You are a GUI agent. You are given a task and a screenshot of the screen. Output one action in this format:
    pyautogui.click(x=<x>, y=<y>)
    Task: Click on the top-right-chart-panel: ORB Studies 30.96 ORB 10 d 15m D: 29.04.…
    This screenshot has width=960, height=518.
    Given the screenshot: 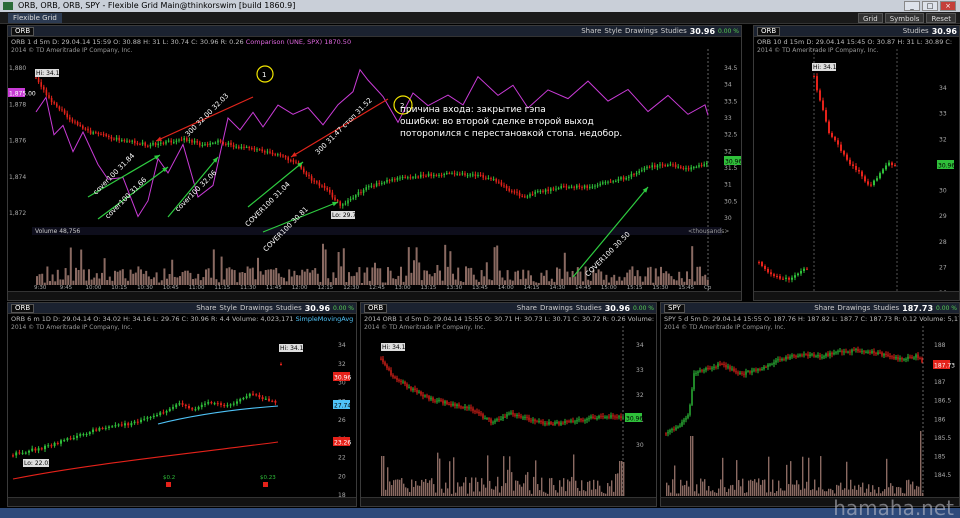 What is the action you would take?
    pyautogui.click(x=856, y=163)
    